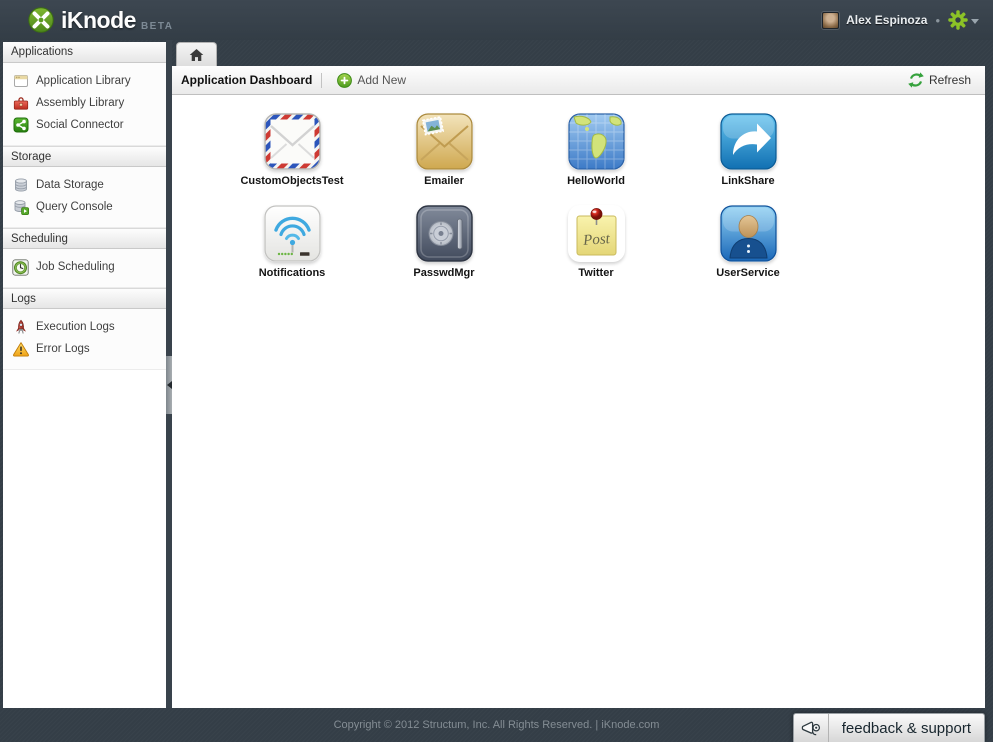  Describe the element at coordinates (84, 238) in the screenshot. I see `sidebar-section-header-scheduling: Scheduling` at that location.